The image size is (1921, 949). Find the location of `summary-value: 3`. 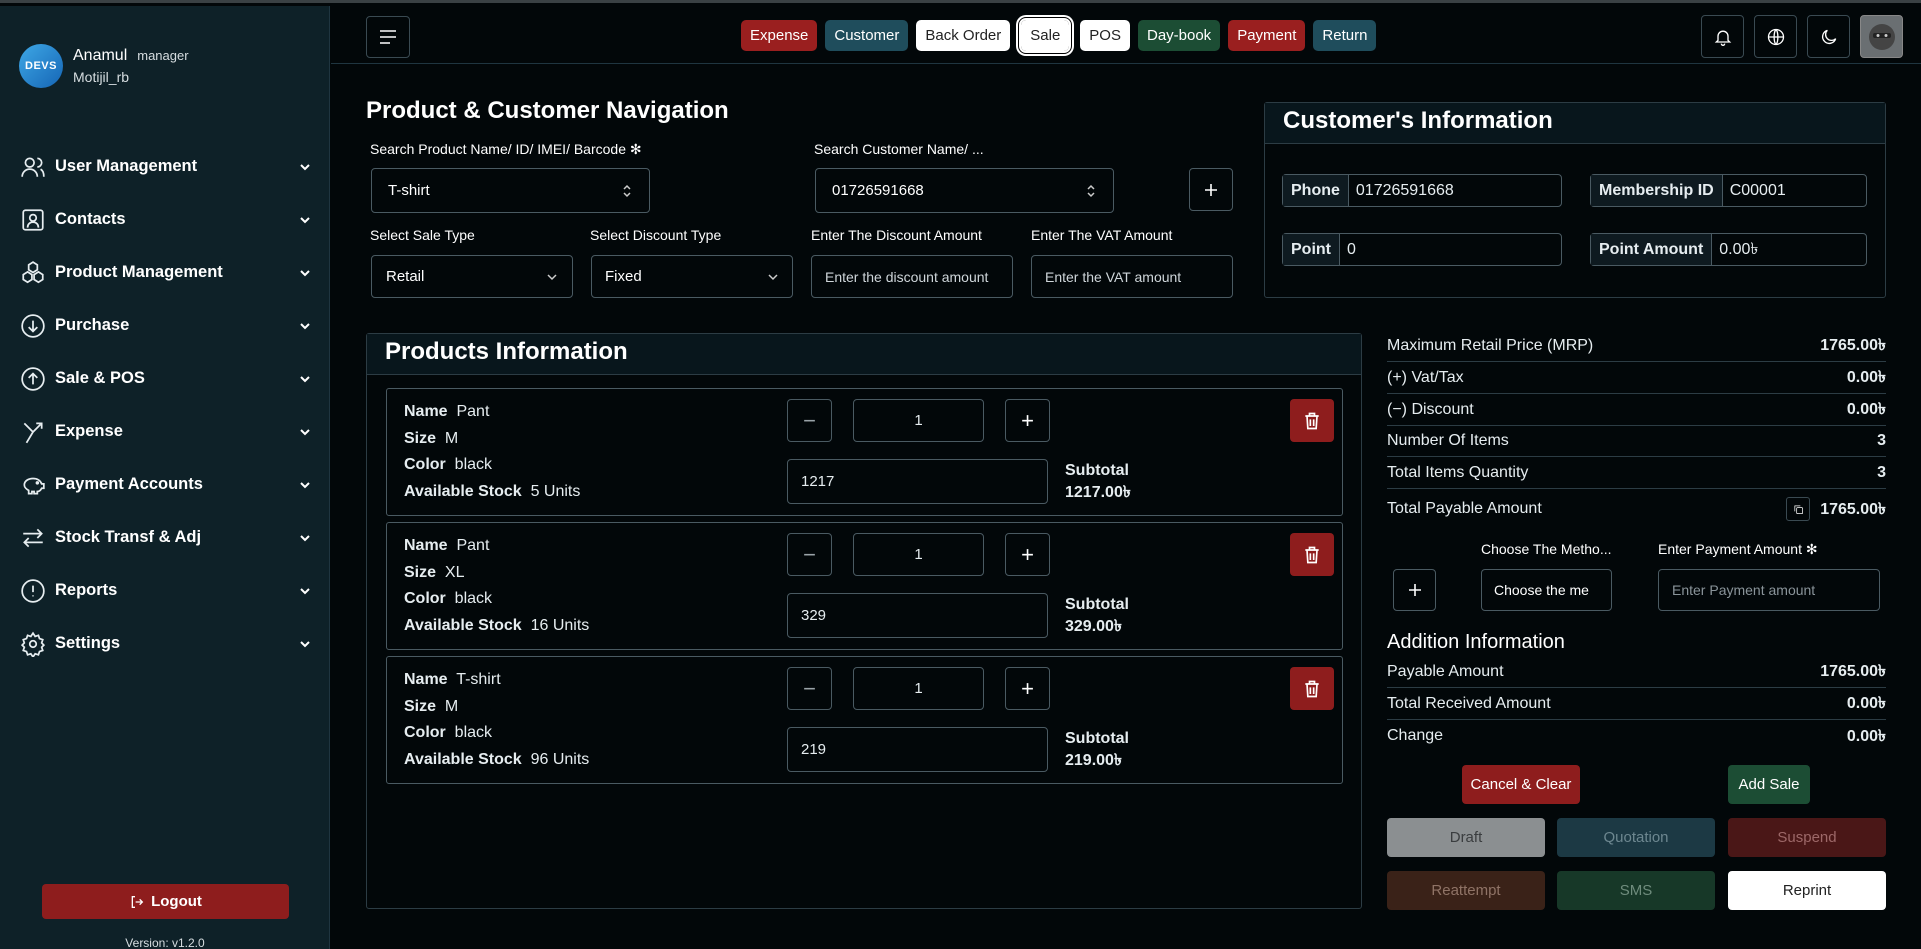

summary-value: 3 is located at coordinates (1881, 440).